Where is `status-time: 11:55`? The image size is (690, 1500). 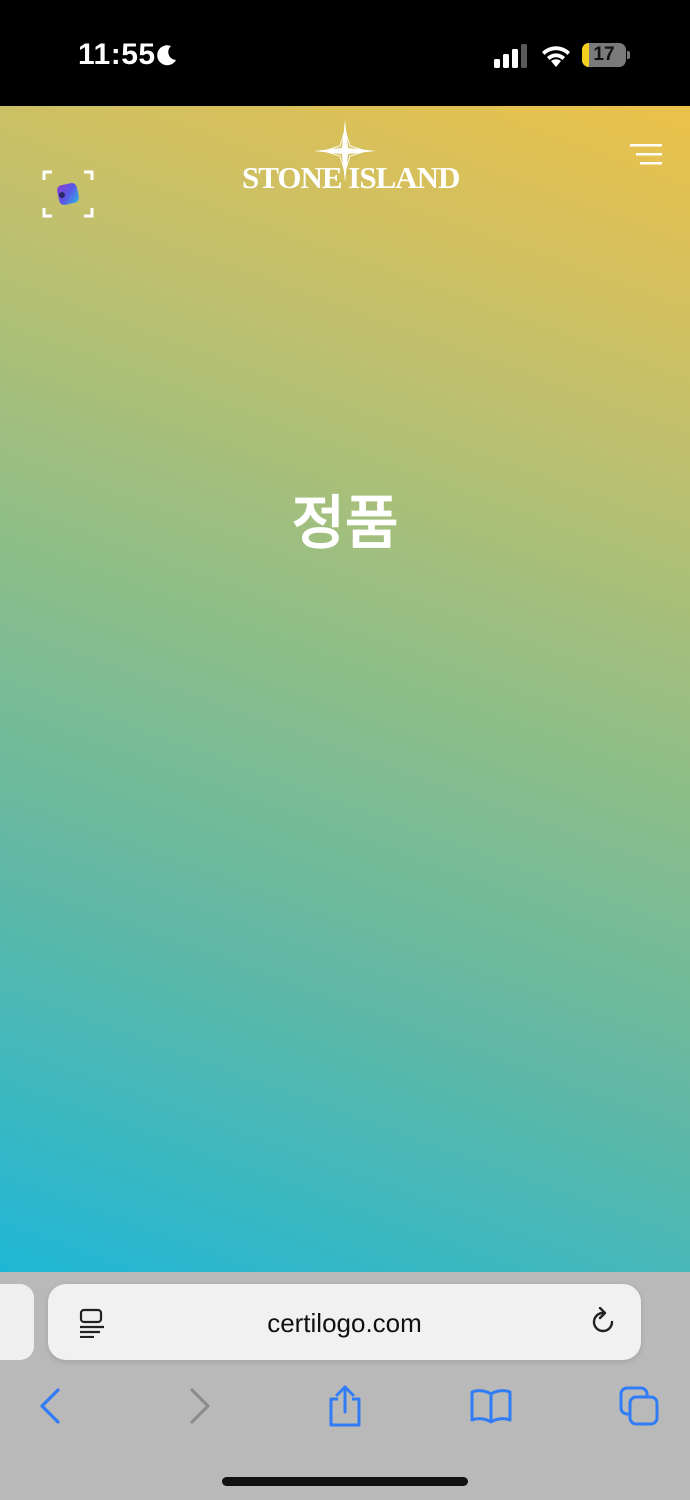 status-time: 11:55 is located at coordinates (117, 54).